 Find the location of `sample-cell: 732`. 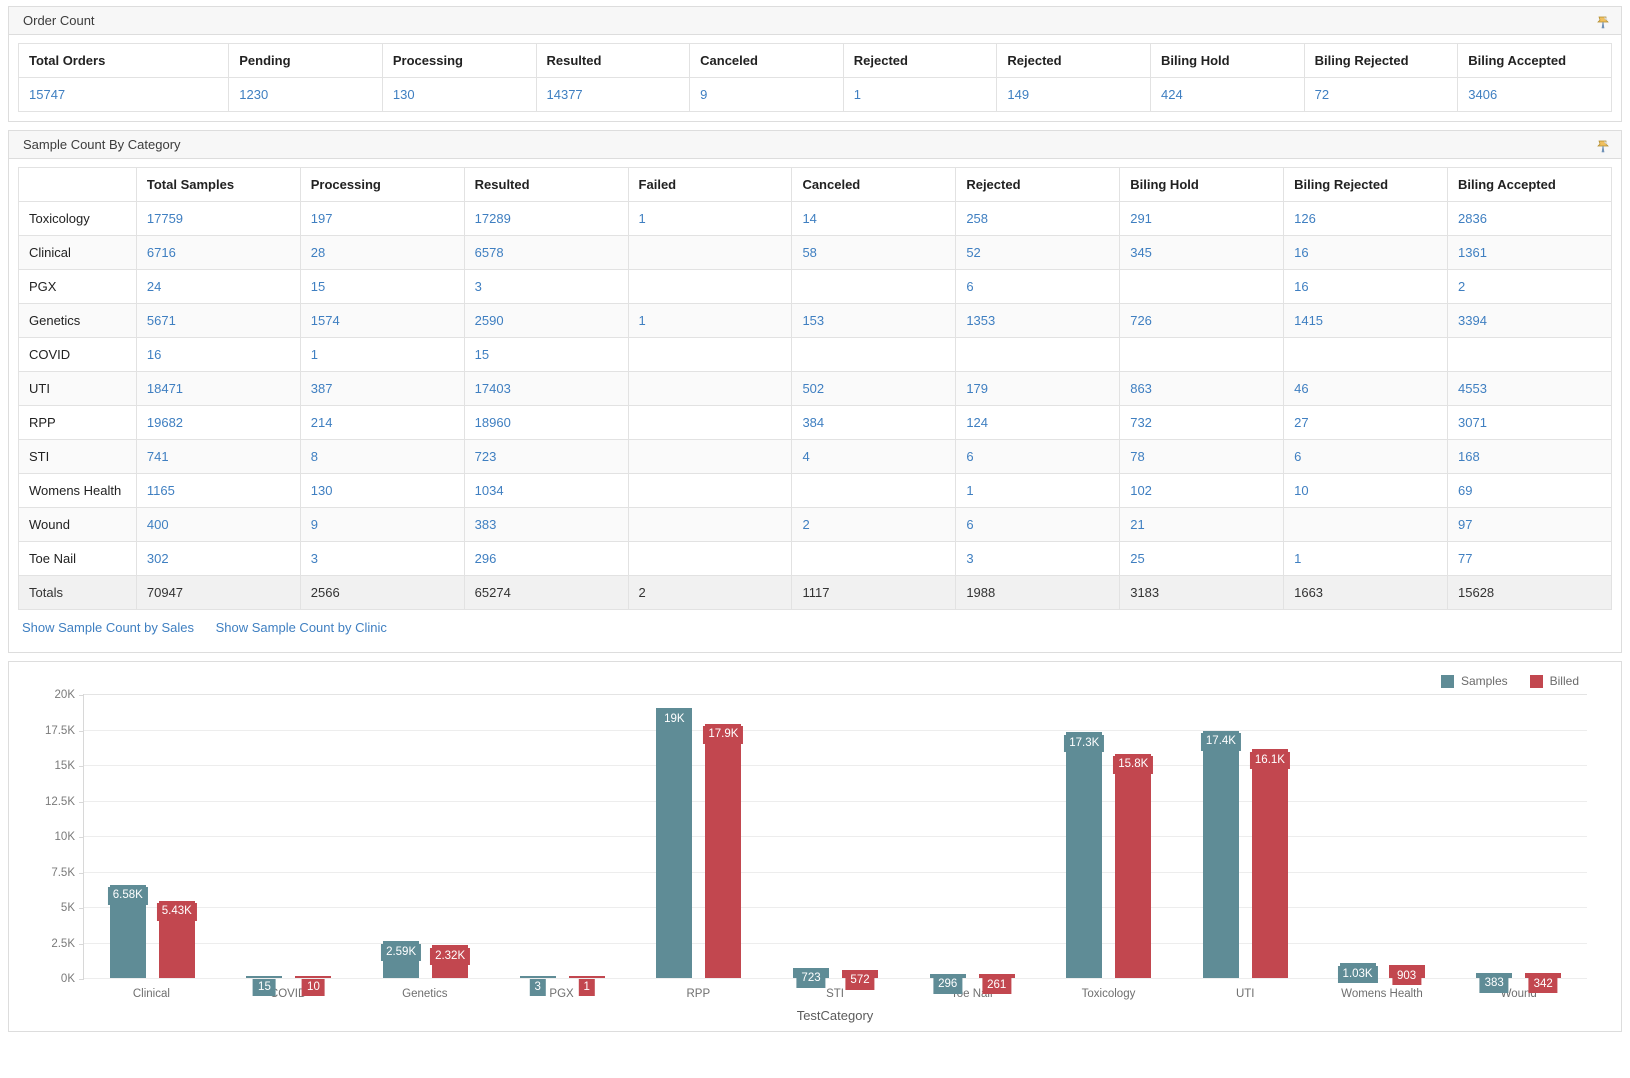

sample-cell: 732 is located at coordinates (1202, 422).